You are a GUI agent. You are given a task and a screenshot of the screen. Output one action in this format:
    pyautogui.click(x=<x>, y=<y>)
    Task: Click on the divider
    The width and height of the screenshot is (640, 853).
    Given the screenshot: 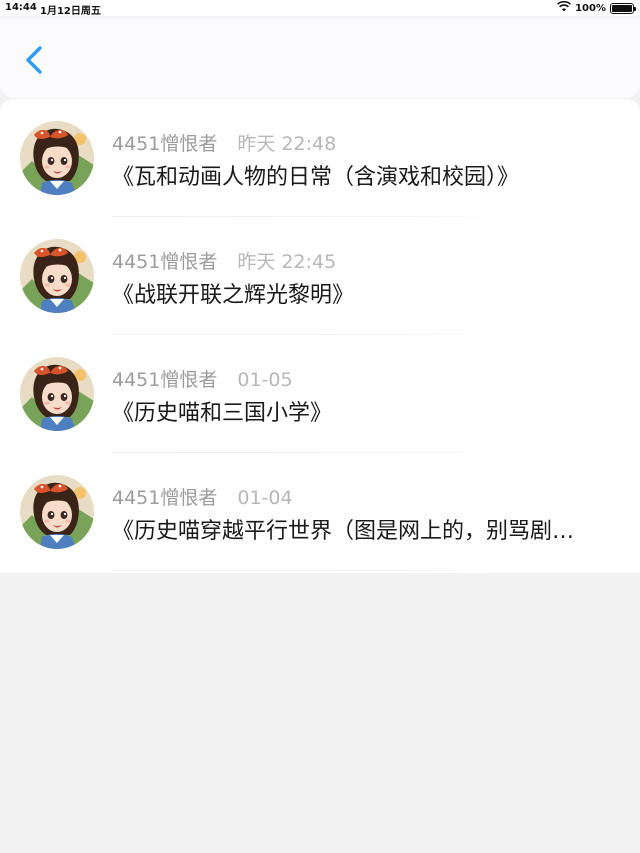 What is the action you would take?
    pyautogui.click(x=312, y=570)
    